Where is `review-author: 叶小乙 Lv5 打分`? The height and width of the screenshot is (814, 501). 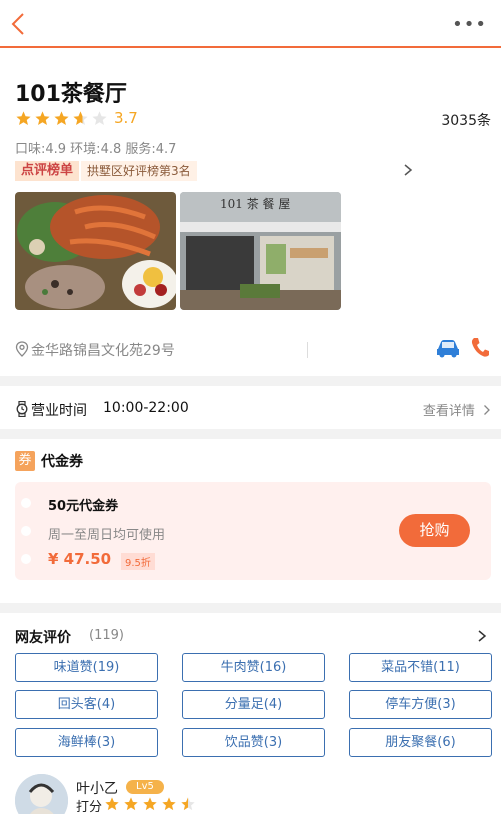 review-author: 叶小乙 Lv5 打分 is located at coordinates (165, 794).